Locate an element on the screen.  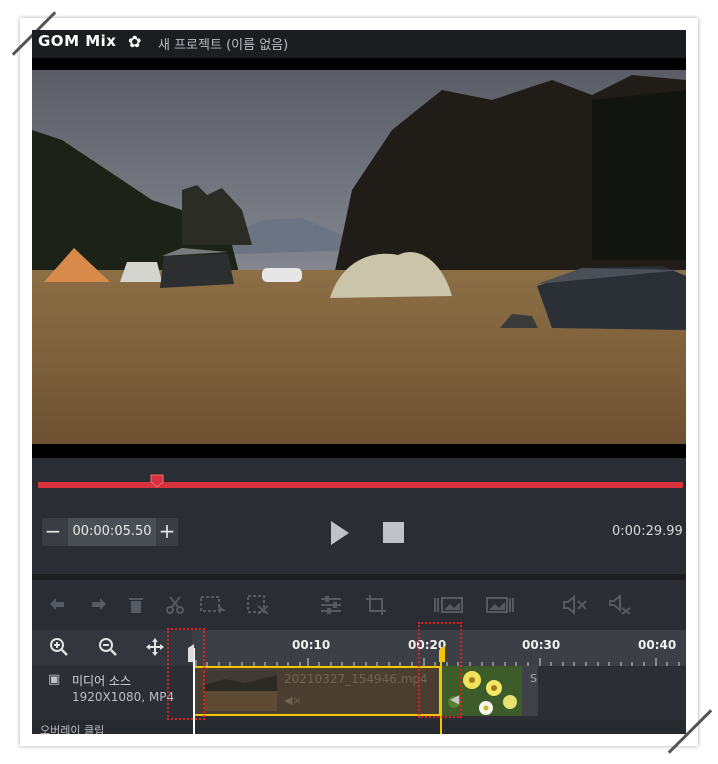
total-duration: 0:00:29.99 is located at coordinates (647, 531).